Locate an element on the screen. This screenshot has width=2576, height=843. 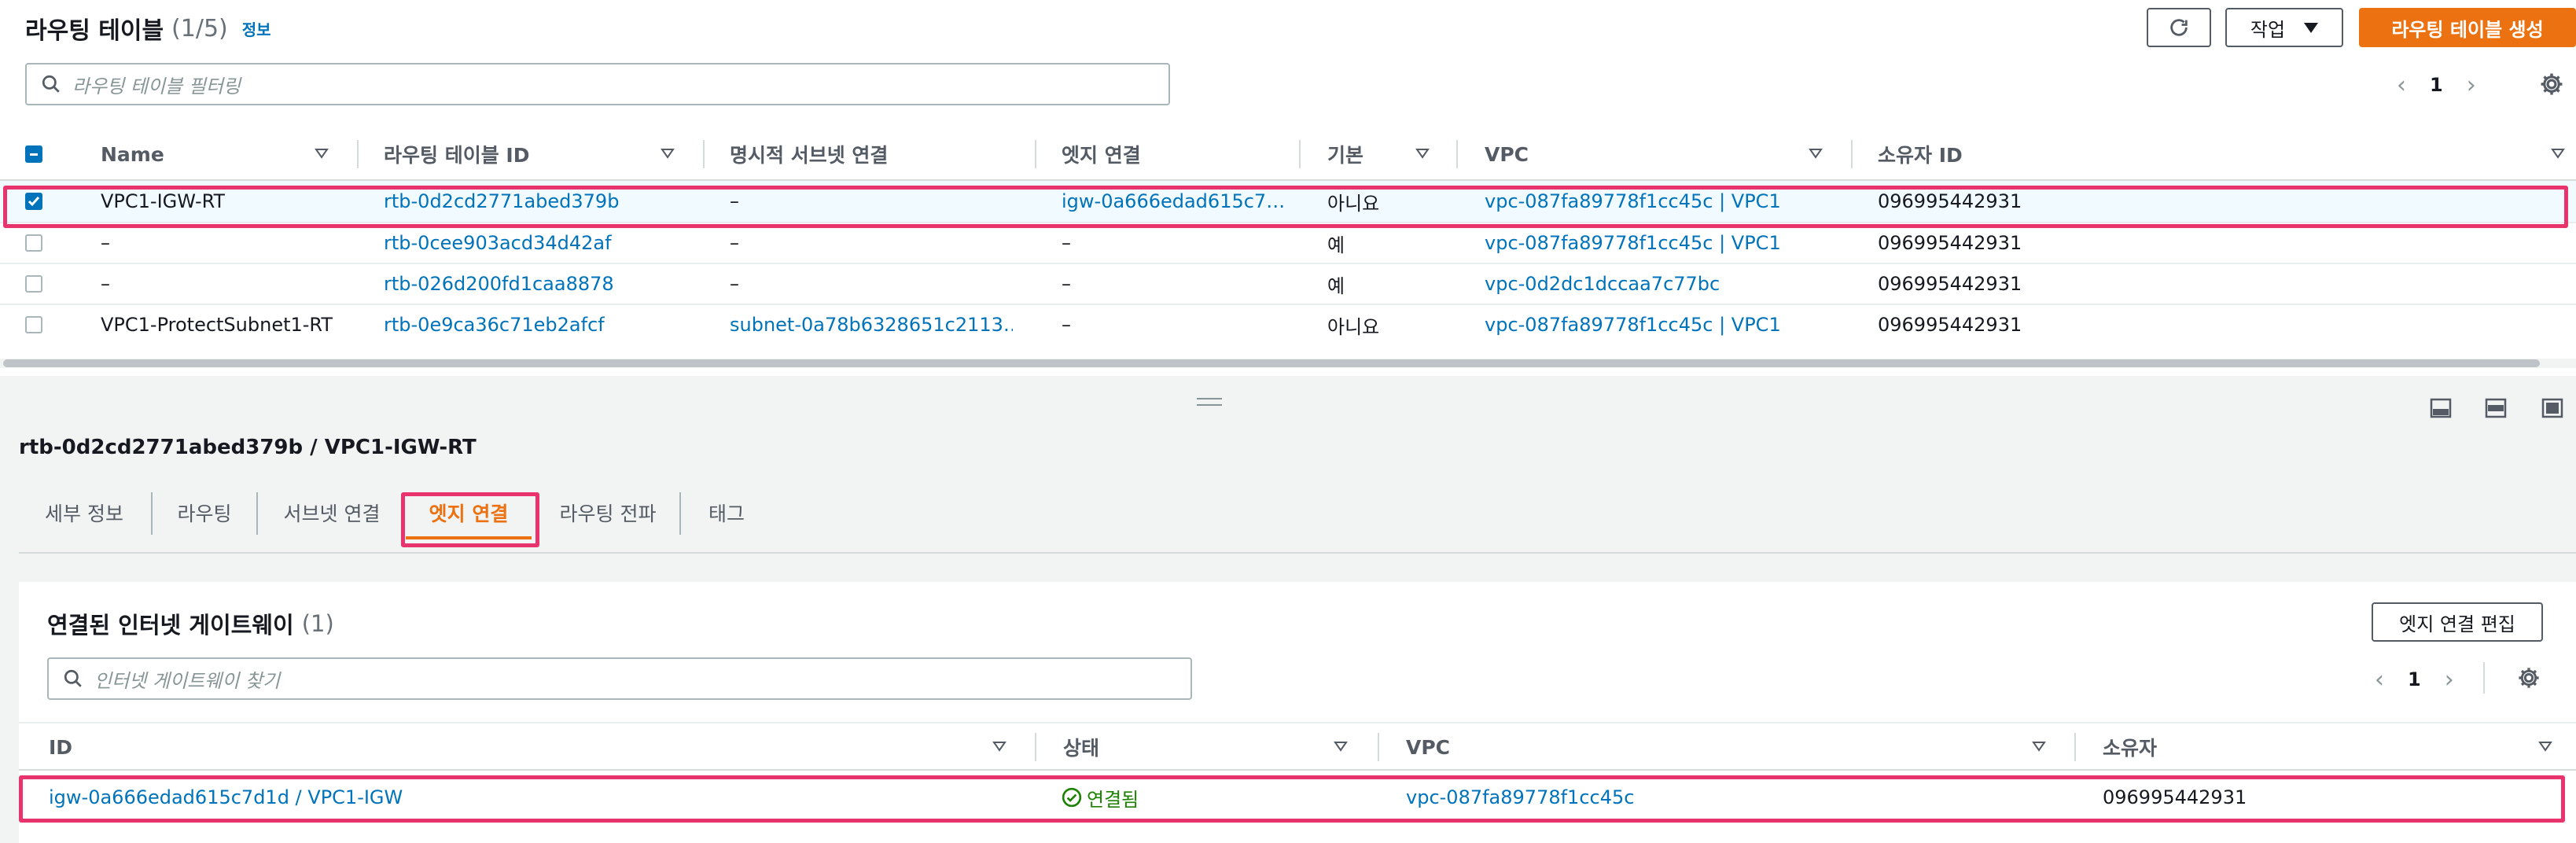
refresh-icon is located at coordinates (2179, 27).